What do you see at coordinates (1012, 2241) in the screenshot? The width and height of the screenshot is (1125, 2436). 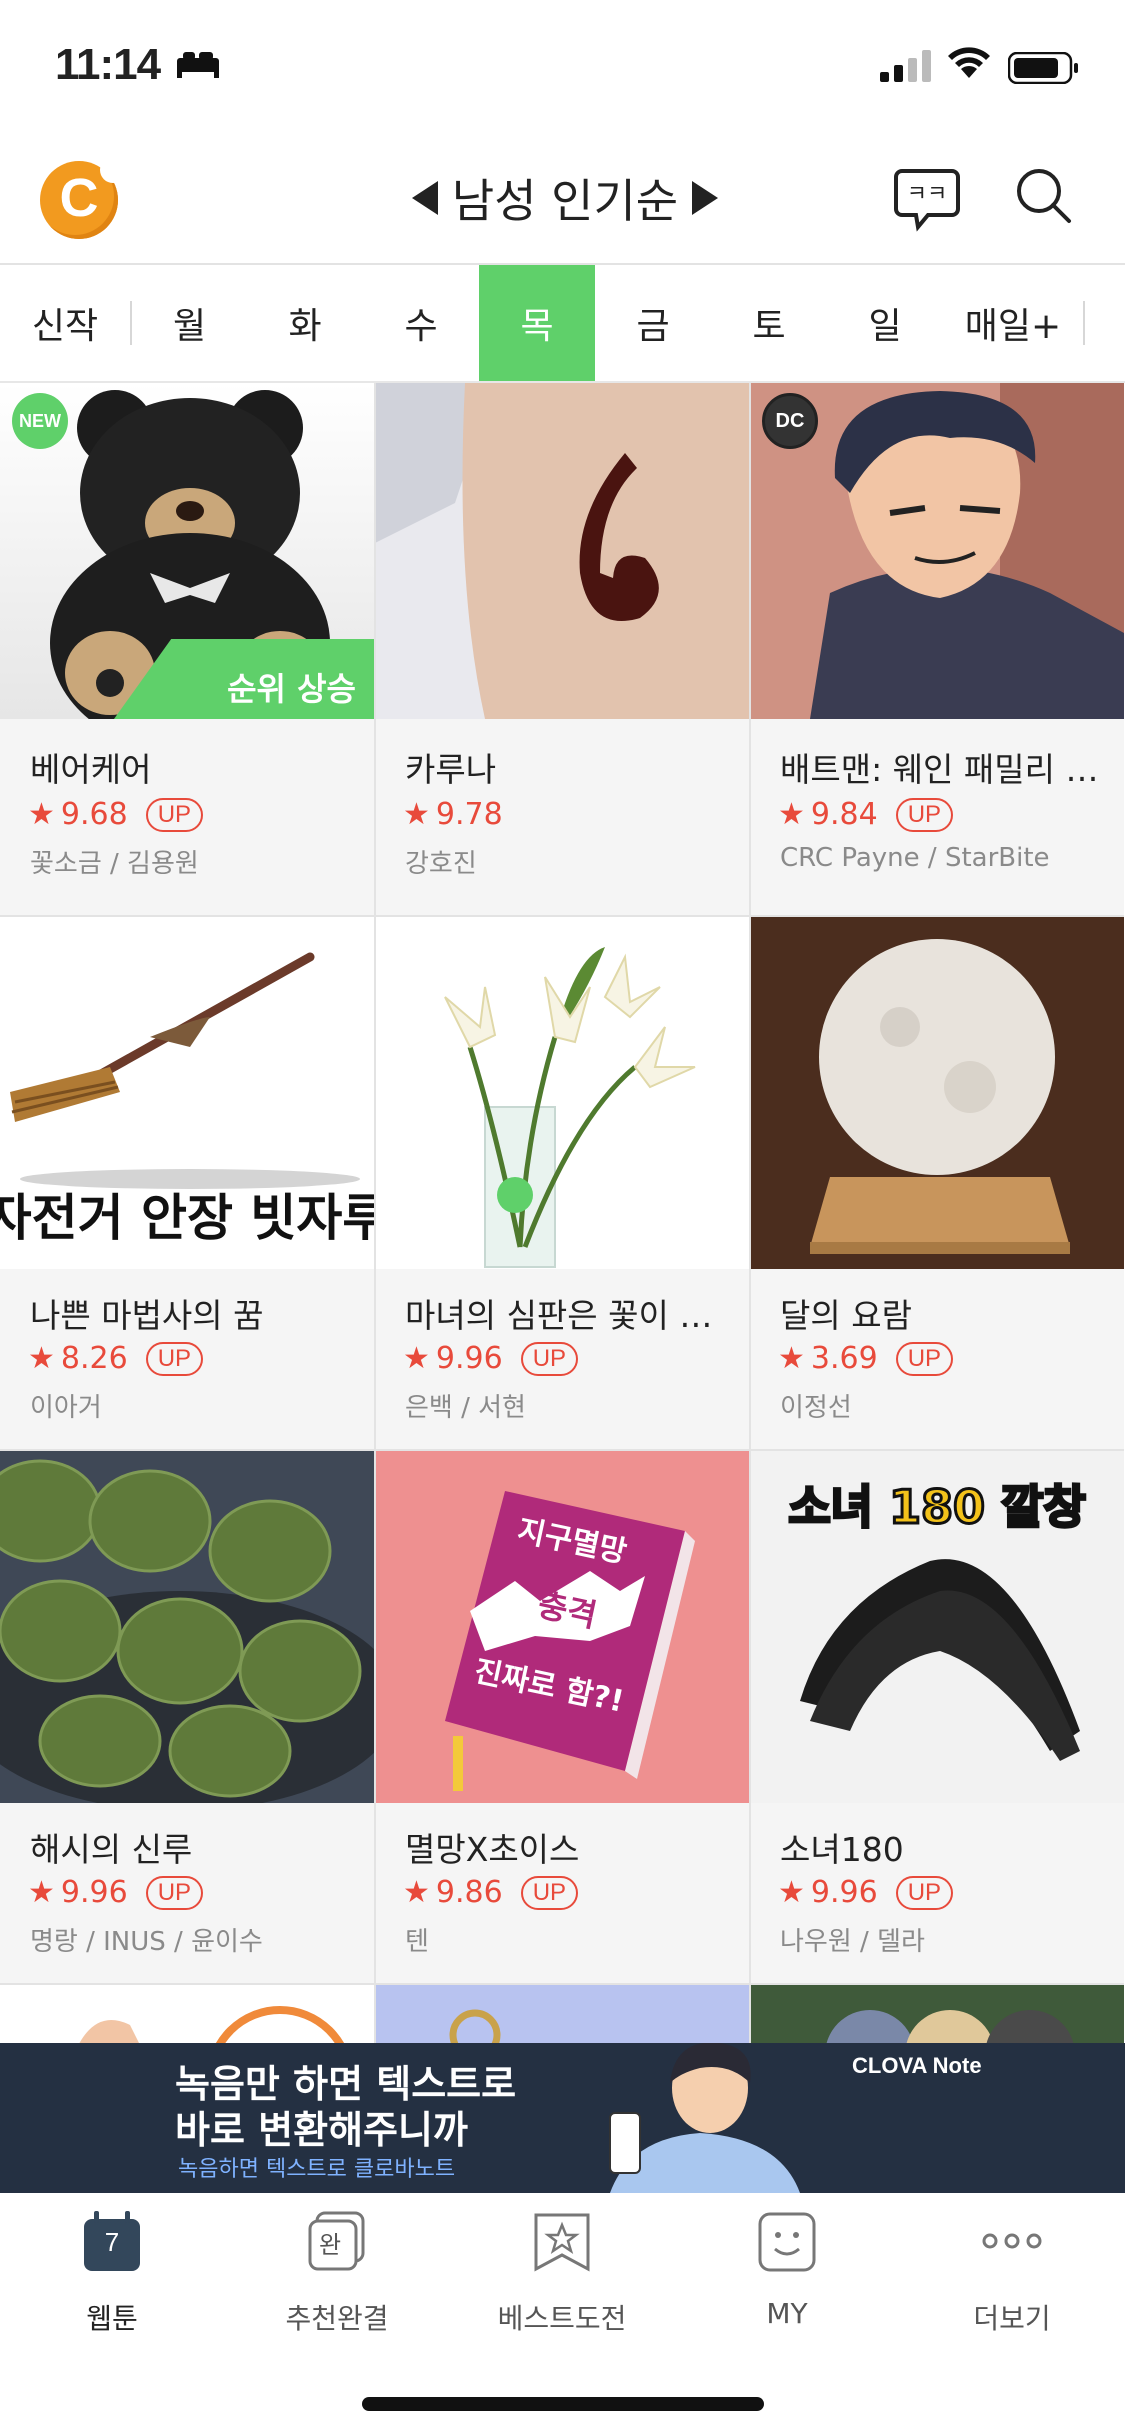 I see `more-dots-icon` at bounding box center [1012, 2241].